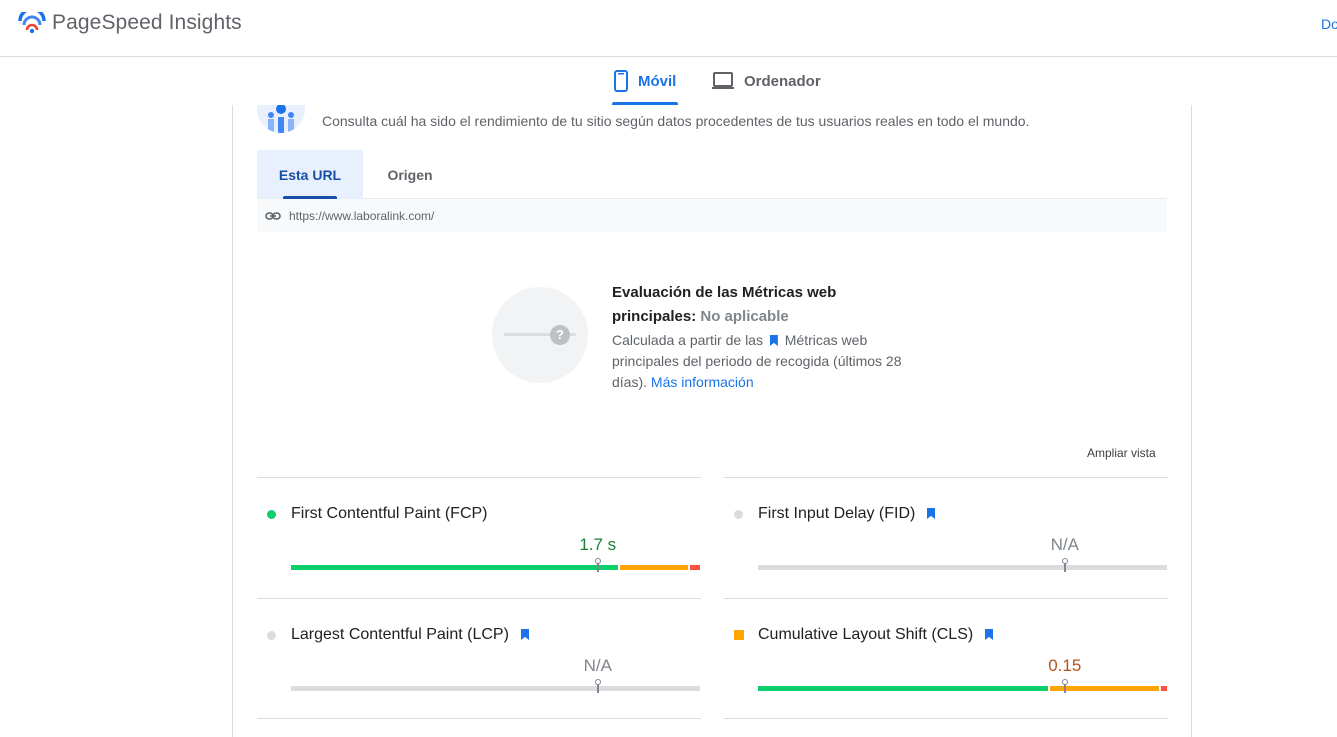 The width and height of the screenshot is (1337, 737). What do you see at coordinates (687, 340) in the screenshot?
I see `assessment-body-text: Calculada a partir de las` at bounding box center [687, 340].